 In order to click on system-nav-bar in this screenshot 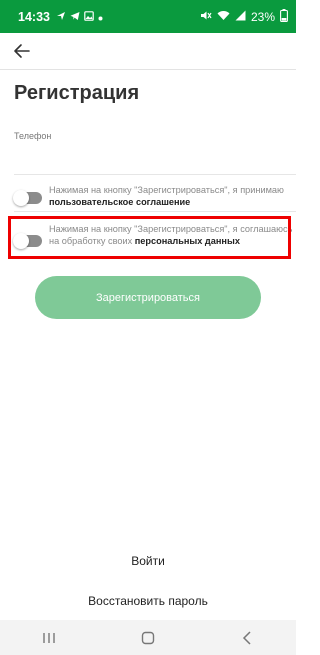, I will do `click(148, 637)`.